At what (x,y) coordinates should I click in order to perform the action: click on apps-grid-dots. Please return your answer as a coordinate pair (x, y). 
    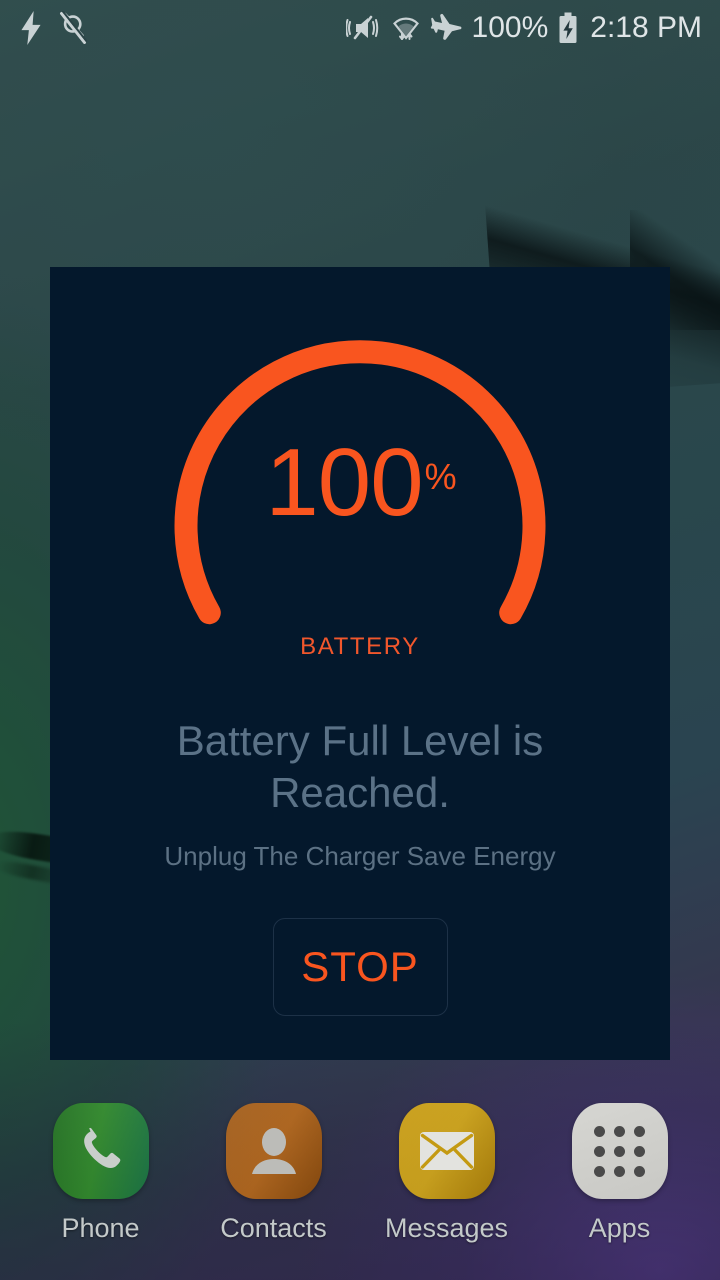
    Looking at the image, I should click on (619, 1151).